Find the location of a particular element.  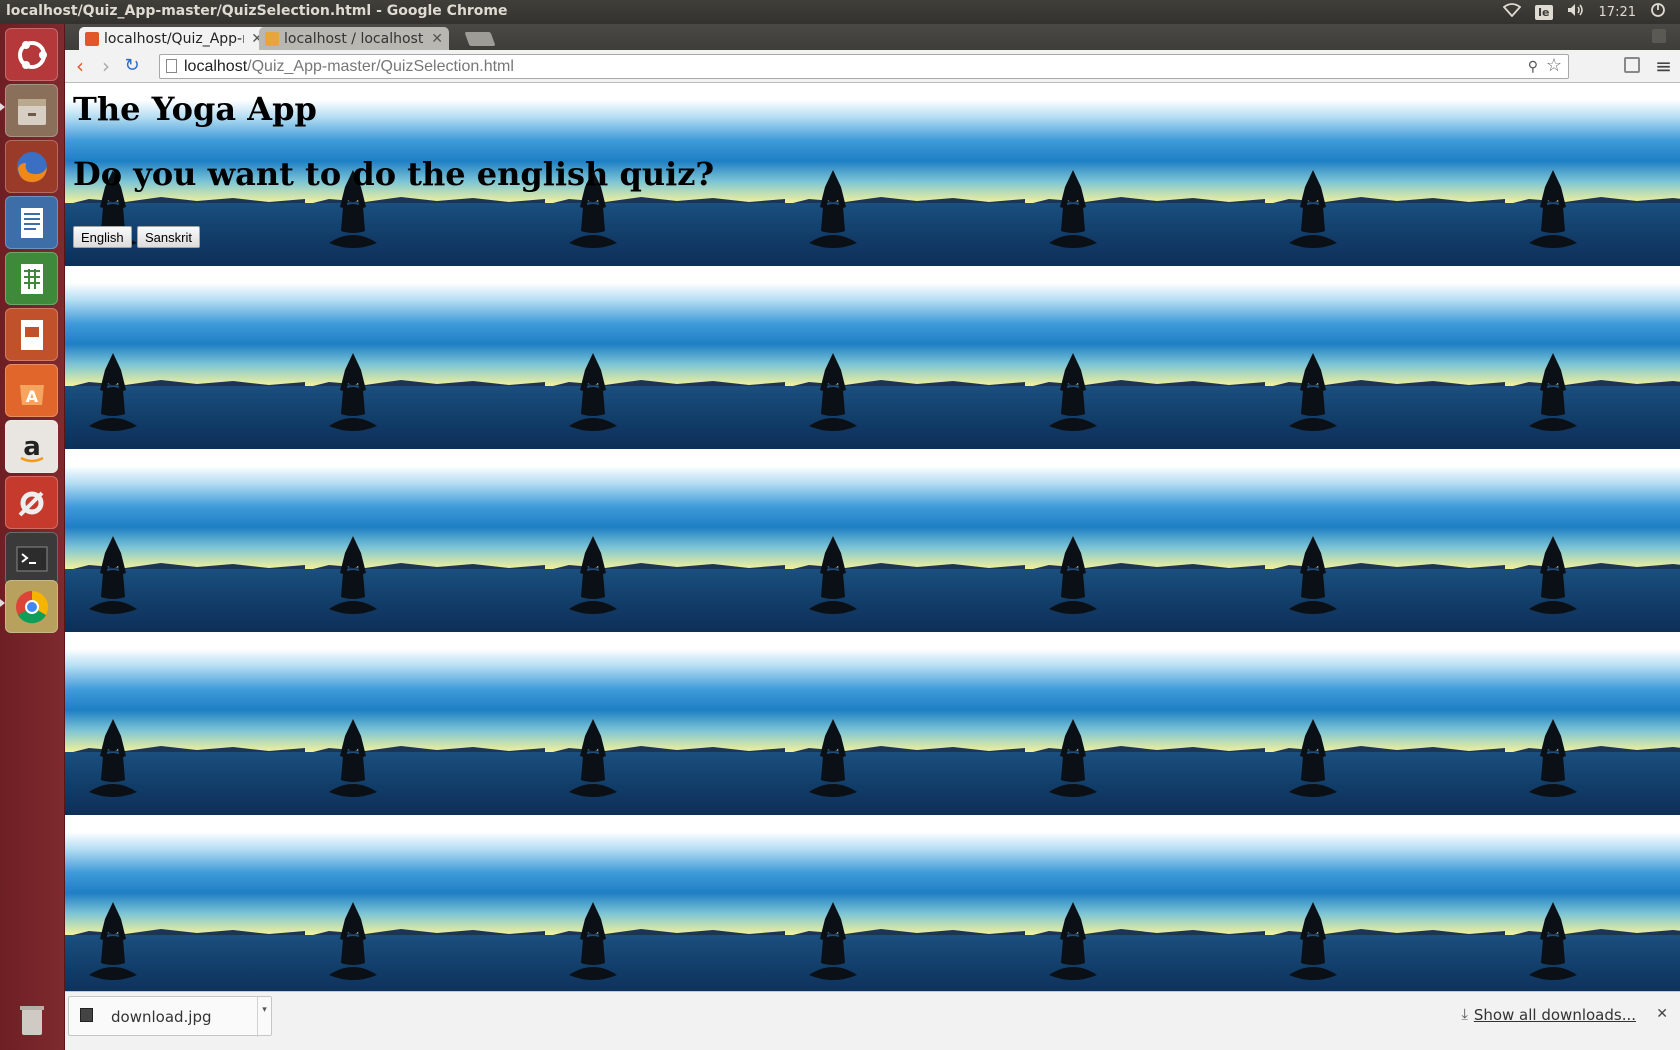

libreoffice-impress-icon is located at coordinates (31, 334).